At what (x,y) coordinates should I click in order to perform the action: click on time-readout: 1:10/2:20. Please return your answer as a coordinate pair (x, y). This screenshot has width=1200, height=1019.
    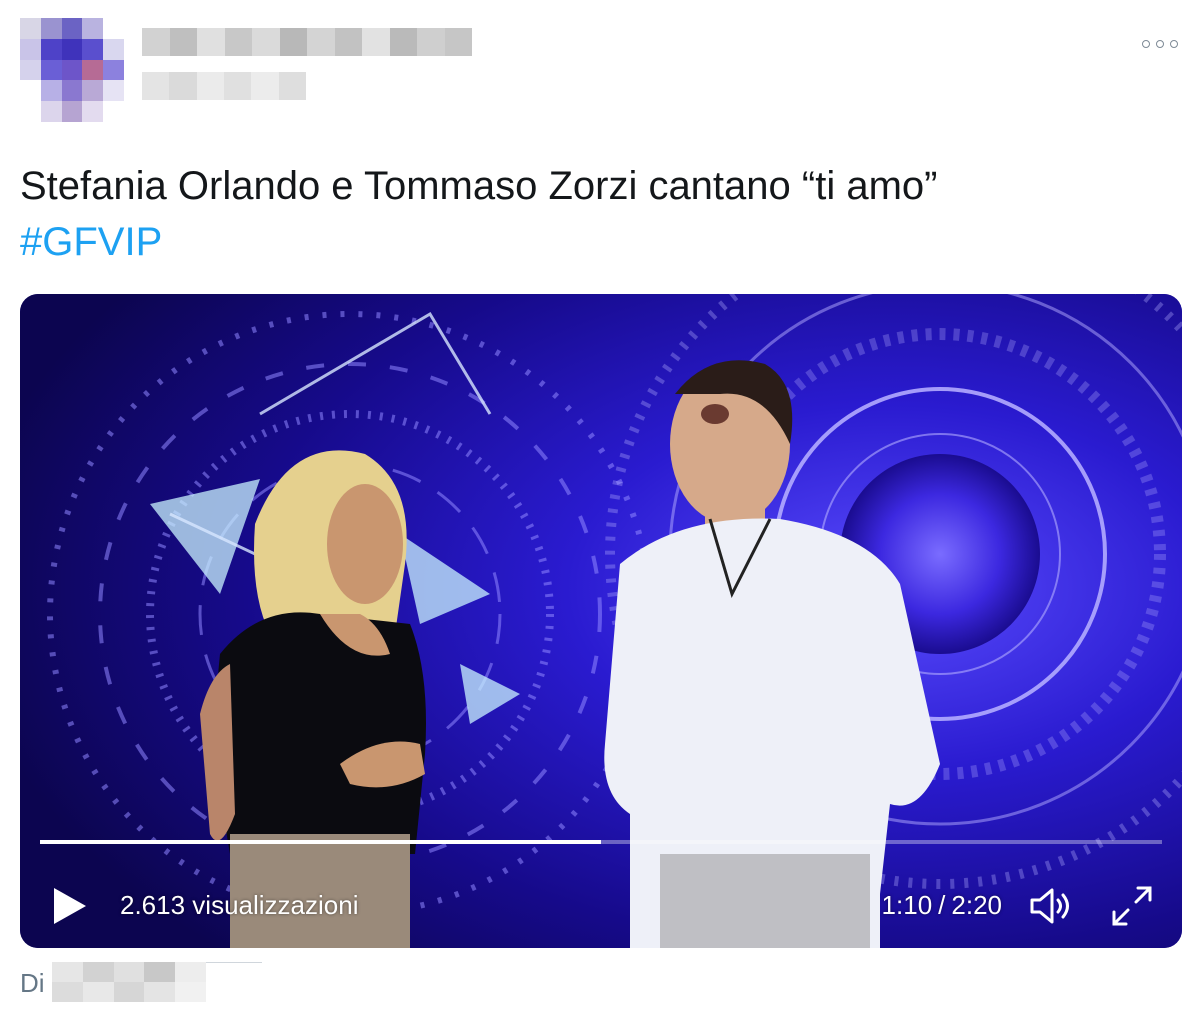
    Looking at the image, I should click on (942, 905).